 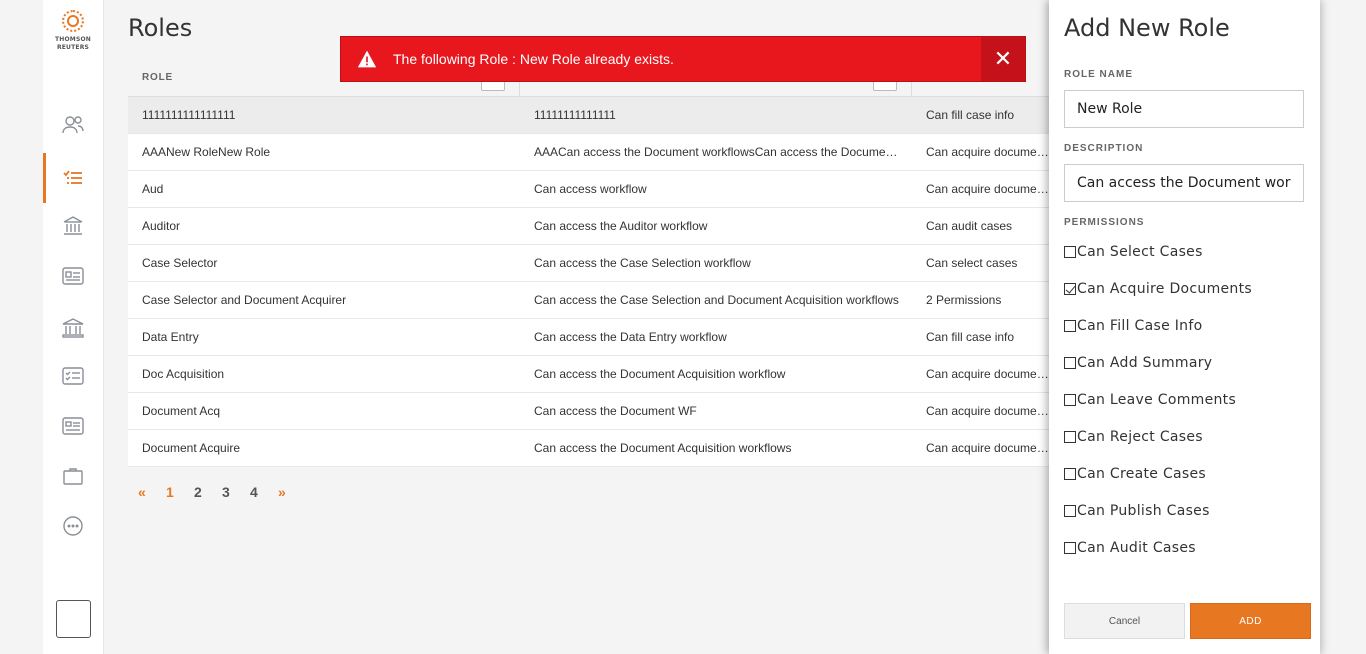 I want to click on pagination-page-2: 2, so click(x=208, y=492).